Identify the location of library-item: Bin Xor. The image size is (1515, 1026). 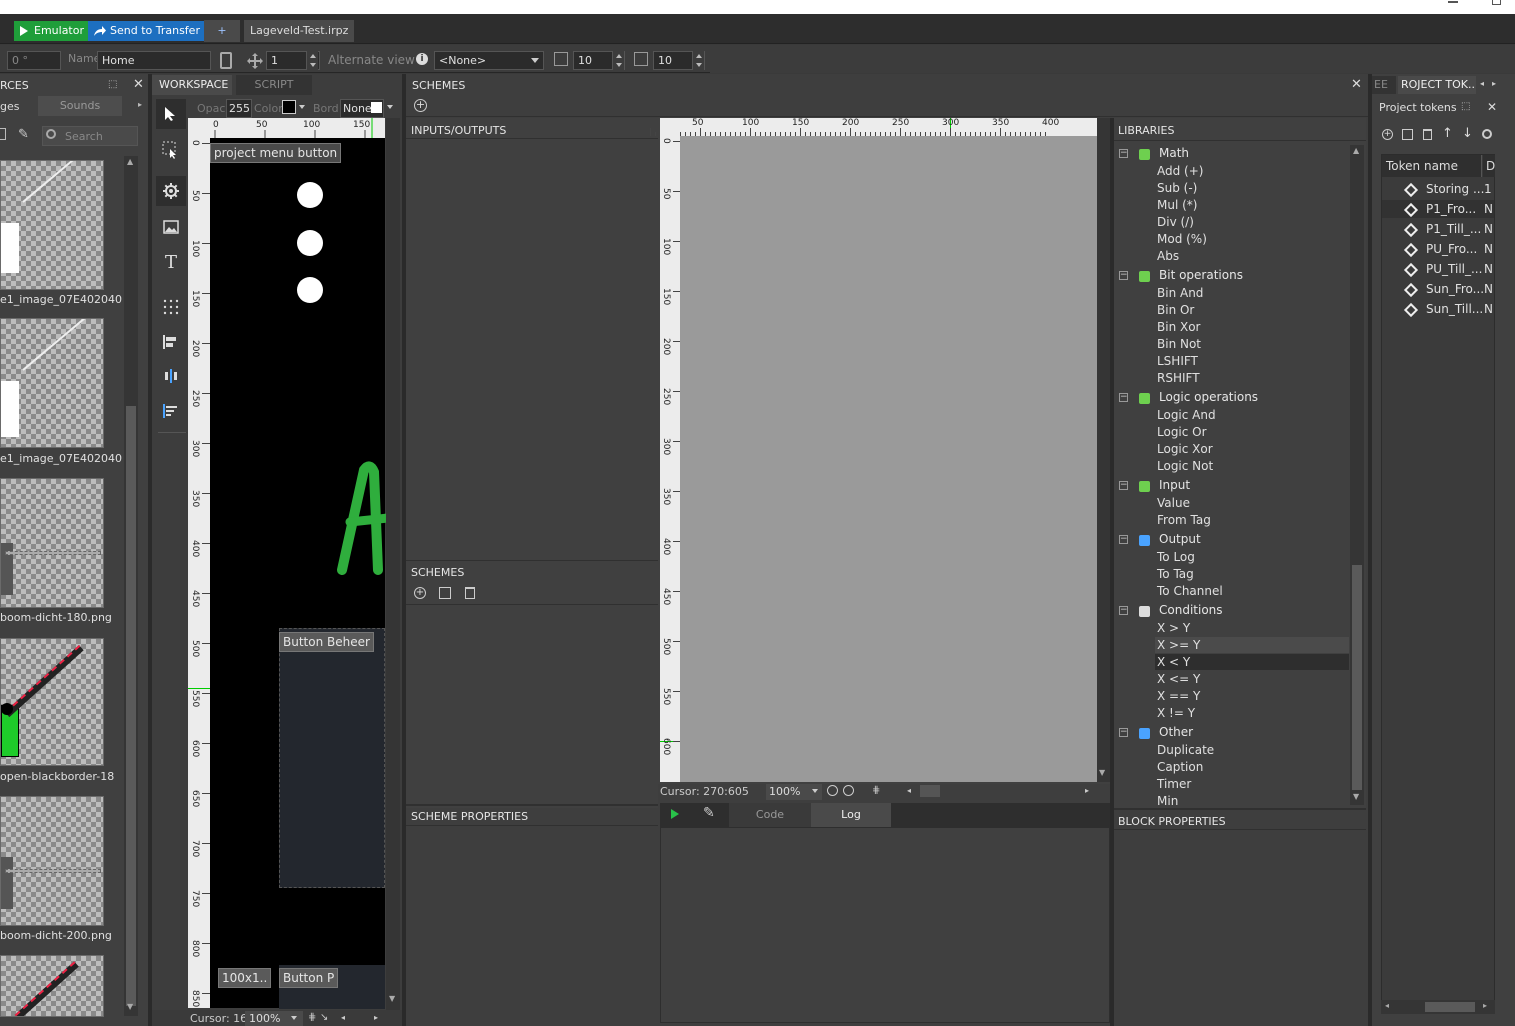
(1178, 327).